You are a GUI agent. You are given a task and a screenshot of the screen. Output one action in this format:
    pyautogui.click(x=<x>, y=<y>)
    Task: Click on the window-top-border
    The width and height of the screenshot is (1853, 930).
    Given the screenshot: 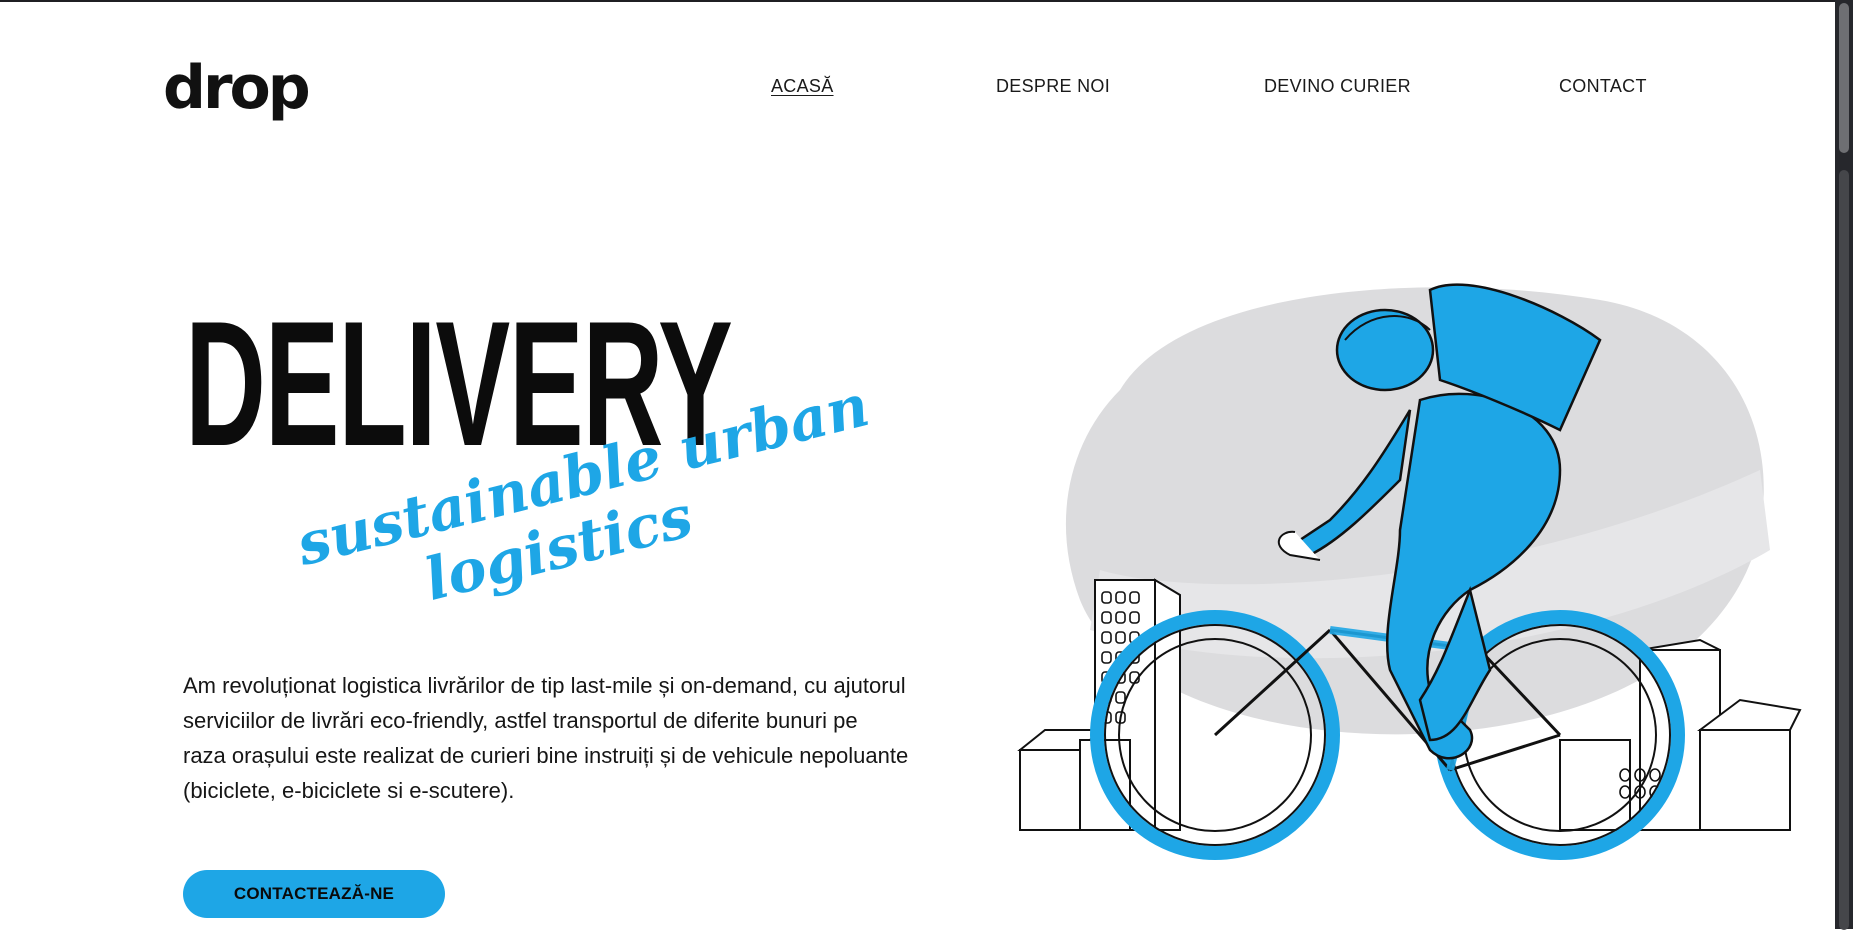 What is the action you would take?
    pyautogui.click(x=926, y=1)
    